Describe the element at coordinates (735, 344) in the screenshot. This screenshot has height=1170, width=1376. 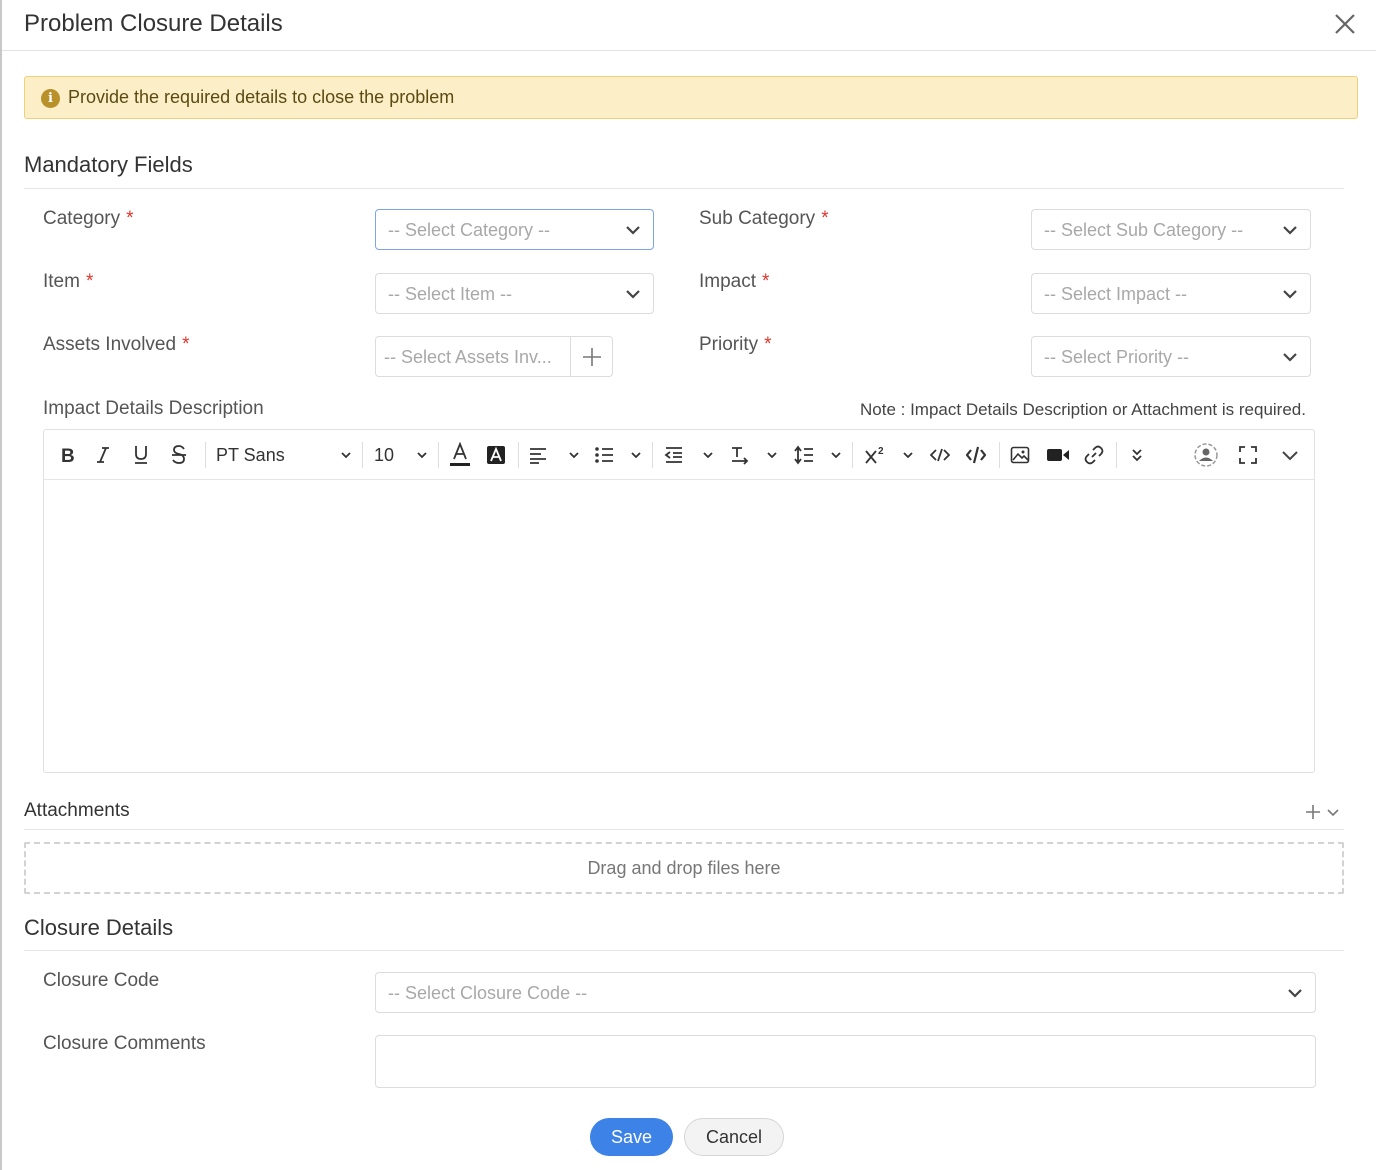
I see `priority-label: Priority *` at that location.